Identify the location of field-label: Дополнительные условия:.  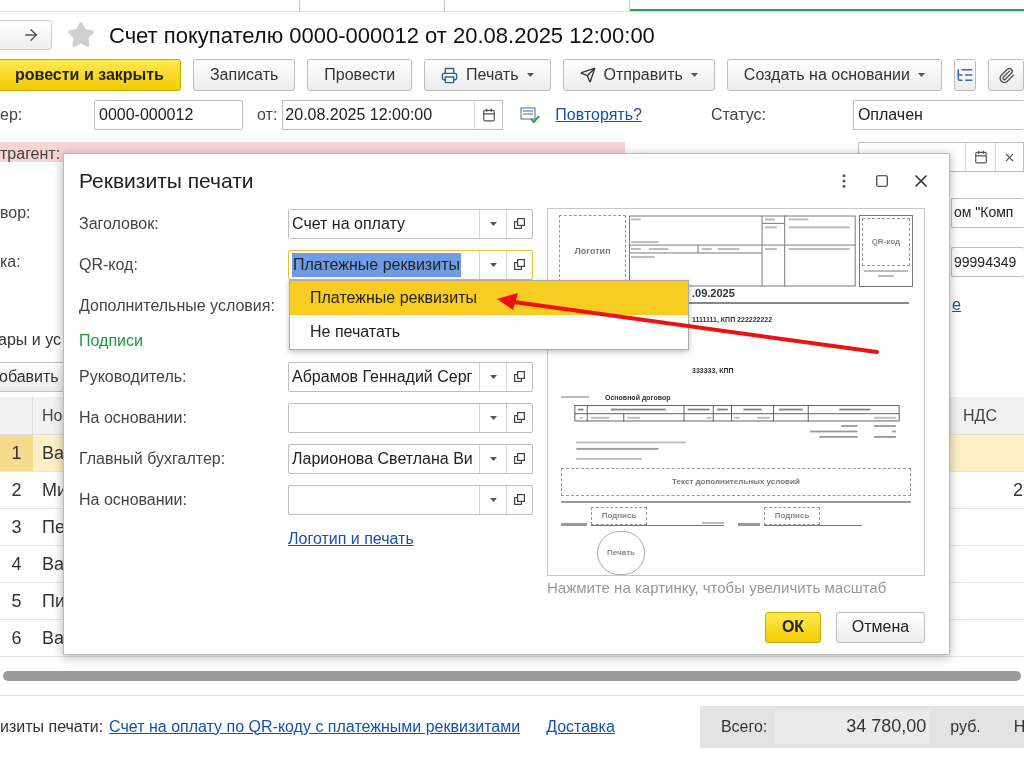
(177, 305).